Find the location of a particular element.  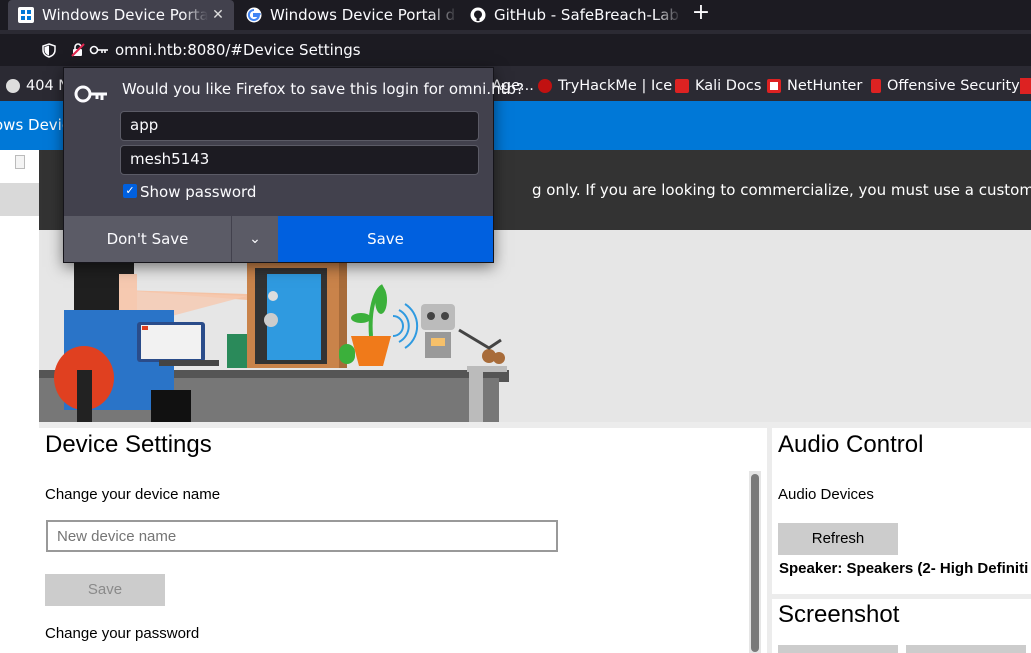

show-password-checkbox: ✓ is located at coordinates (130, 191).